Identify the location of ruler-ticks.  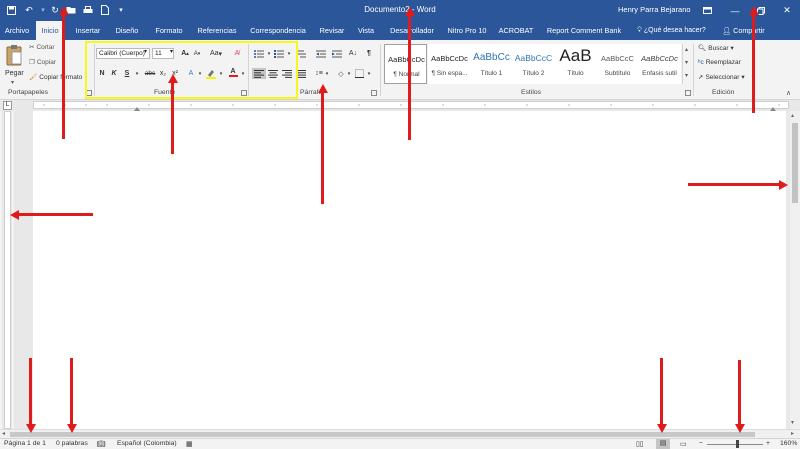
(411, 105).